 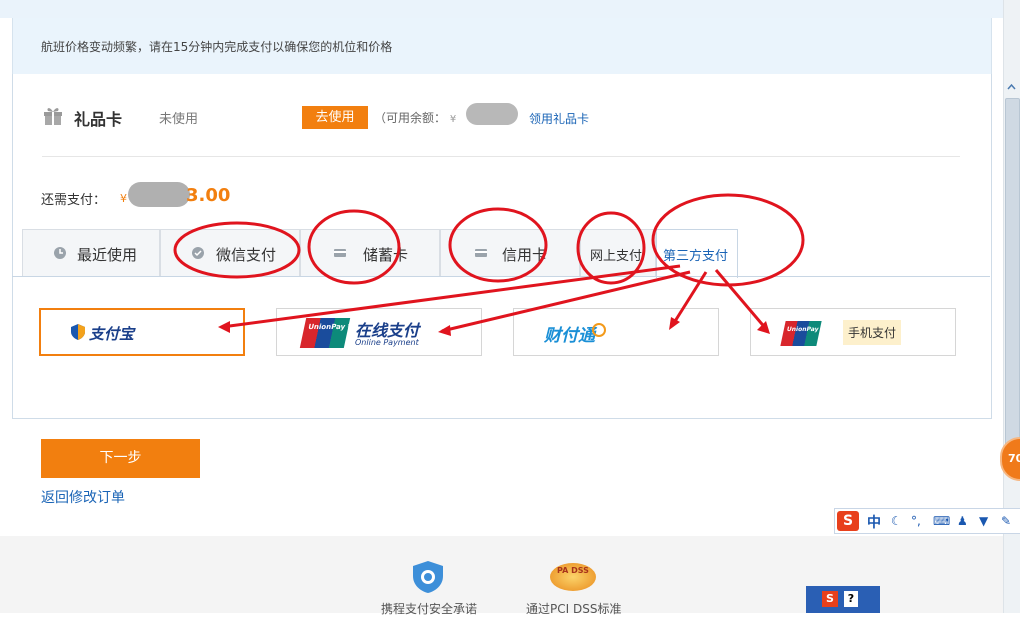 What do you see at coordinates (498, 245) in the screenshot?
I see `annotation-circle-credit` at bounding box center [498, 245].